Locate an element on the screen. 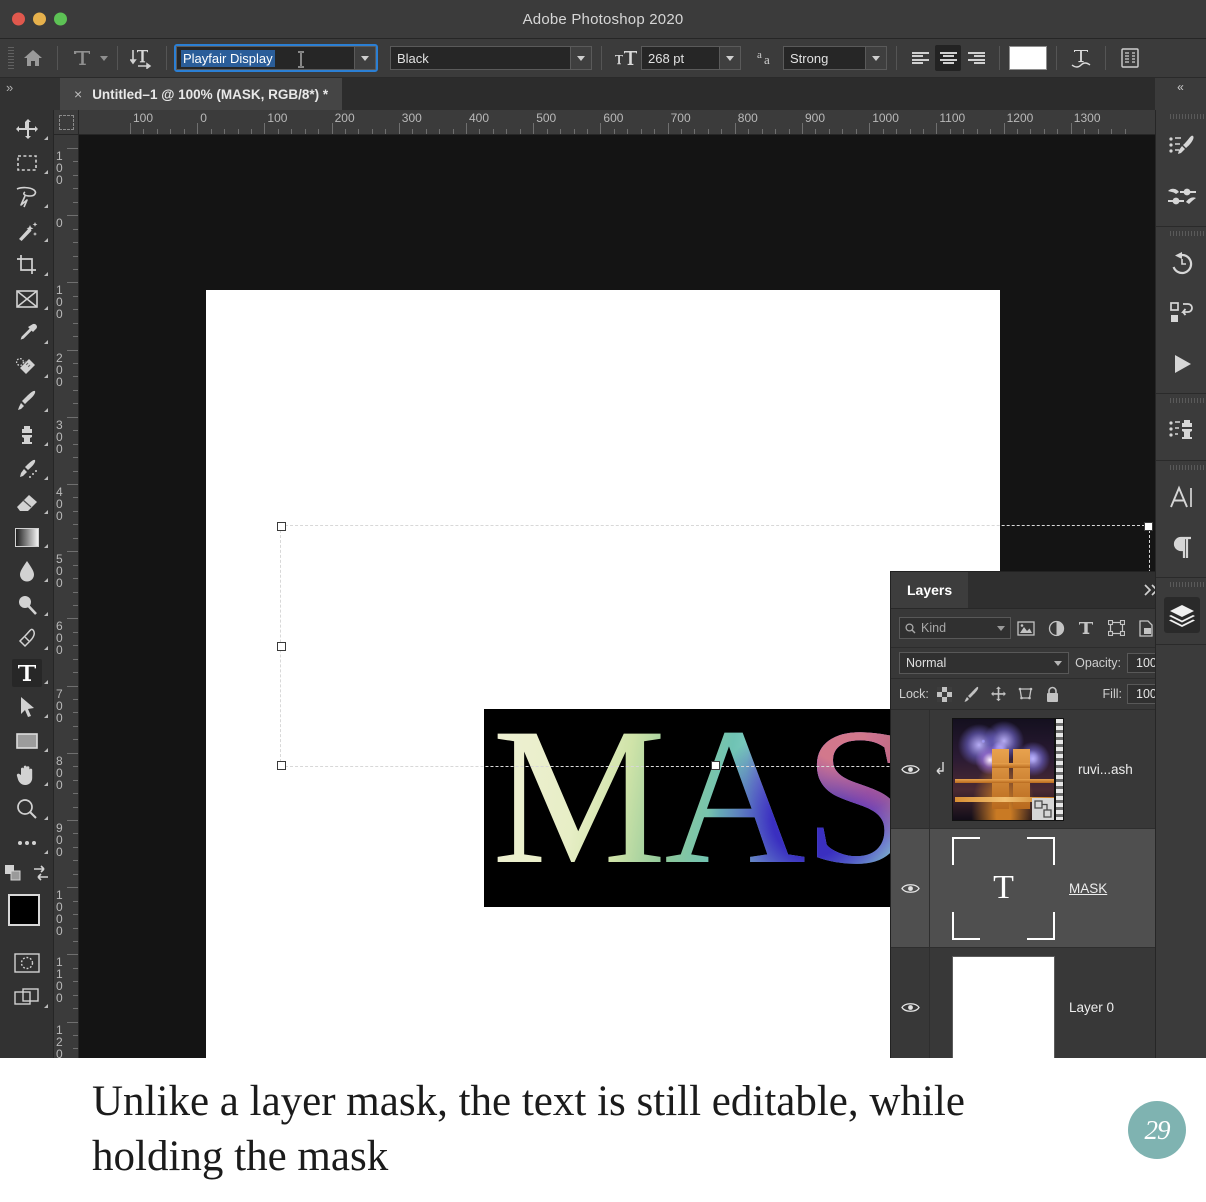 The image size is (1206, 1202). layers-panel-toggle-button is located at coordinates (1181, 615).